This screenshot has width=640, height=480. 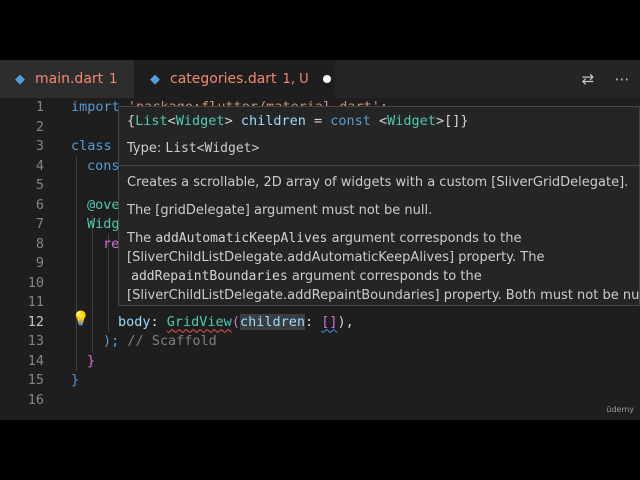 I want to click on sig-token: children, so click(x=273, y=121).